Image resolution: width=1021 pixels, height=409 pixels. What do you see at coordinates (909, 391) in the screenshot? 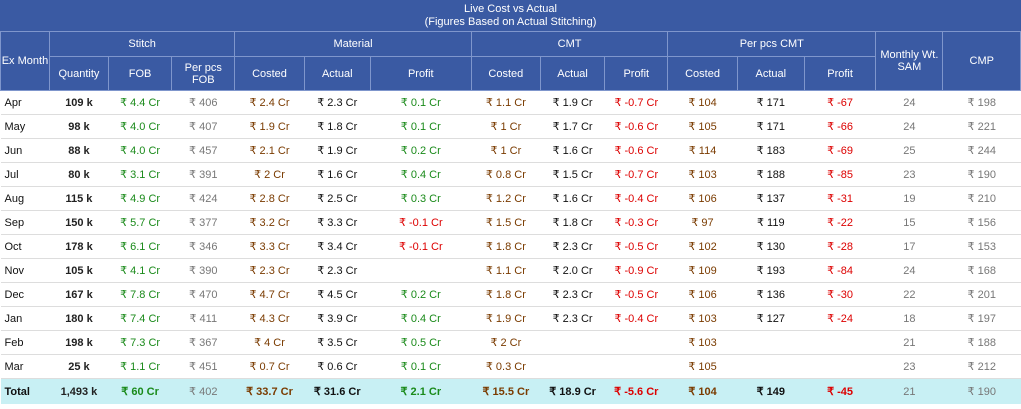
I see `total-monthly-sam: 21` at bounding box center [909, 391].